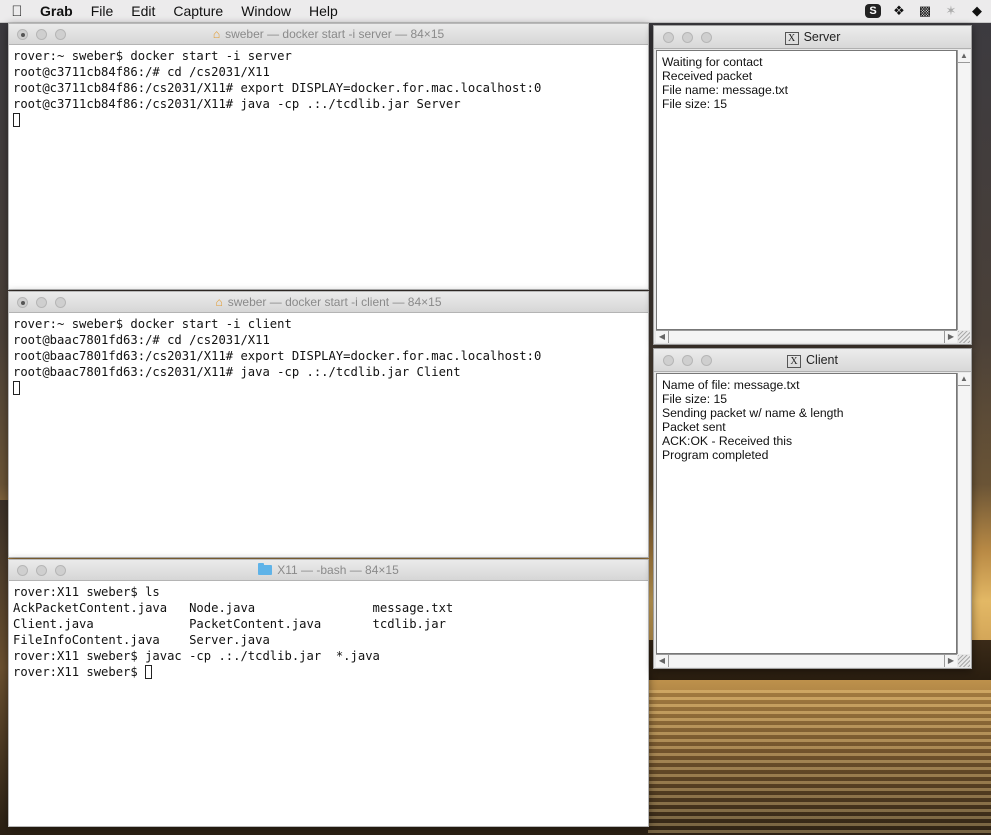  Describe the element at coordinates (822, 360) in the screenshot. I see `client-x11-title: Client` at that location.